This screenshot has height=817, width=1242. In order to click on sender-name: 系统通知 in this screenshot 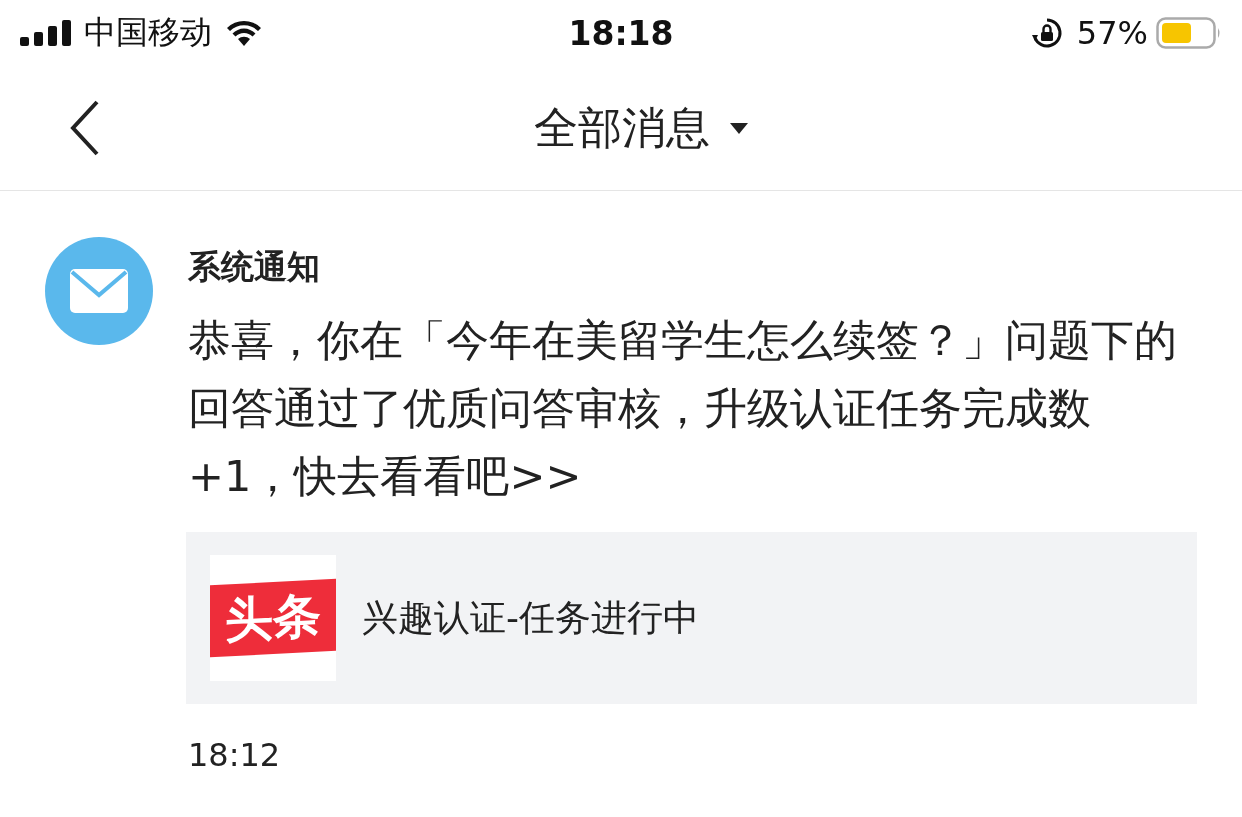, I will do `click(254, 267)`.